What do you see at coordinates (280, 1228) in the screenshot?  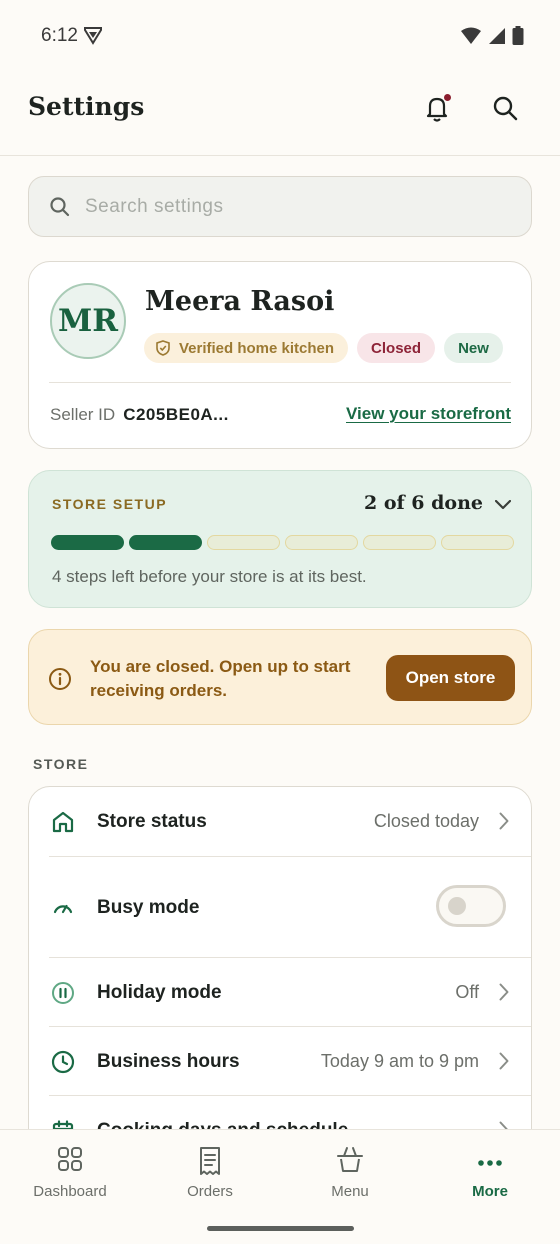 I see `home-indicator` at bounding box center [280, 1228].